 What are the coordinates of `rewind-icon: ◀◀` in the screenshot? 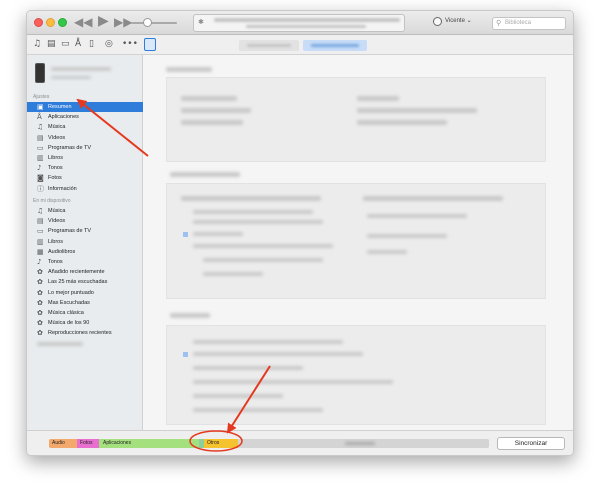 It's located at (83, 22).